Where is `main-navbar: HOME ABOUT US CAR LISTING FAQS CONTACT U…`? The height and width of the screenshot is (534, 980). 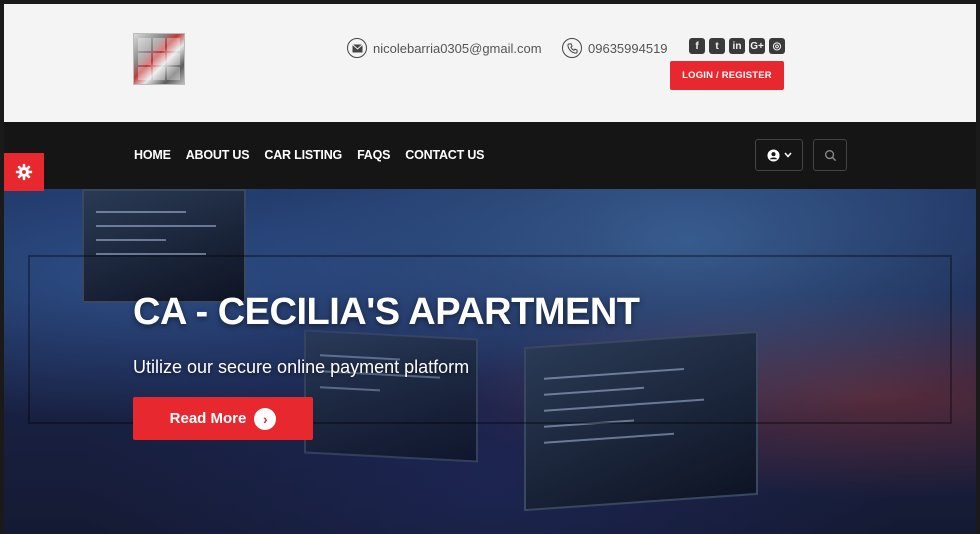
main-navbar: HOME ABOUT US CAR LISTING FAQS CONTACT U… is located at coordinates (490, 155).